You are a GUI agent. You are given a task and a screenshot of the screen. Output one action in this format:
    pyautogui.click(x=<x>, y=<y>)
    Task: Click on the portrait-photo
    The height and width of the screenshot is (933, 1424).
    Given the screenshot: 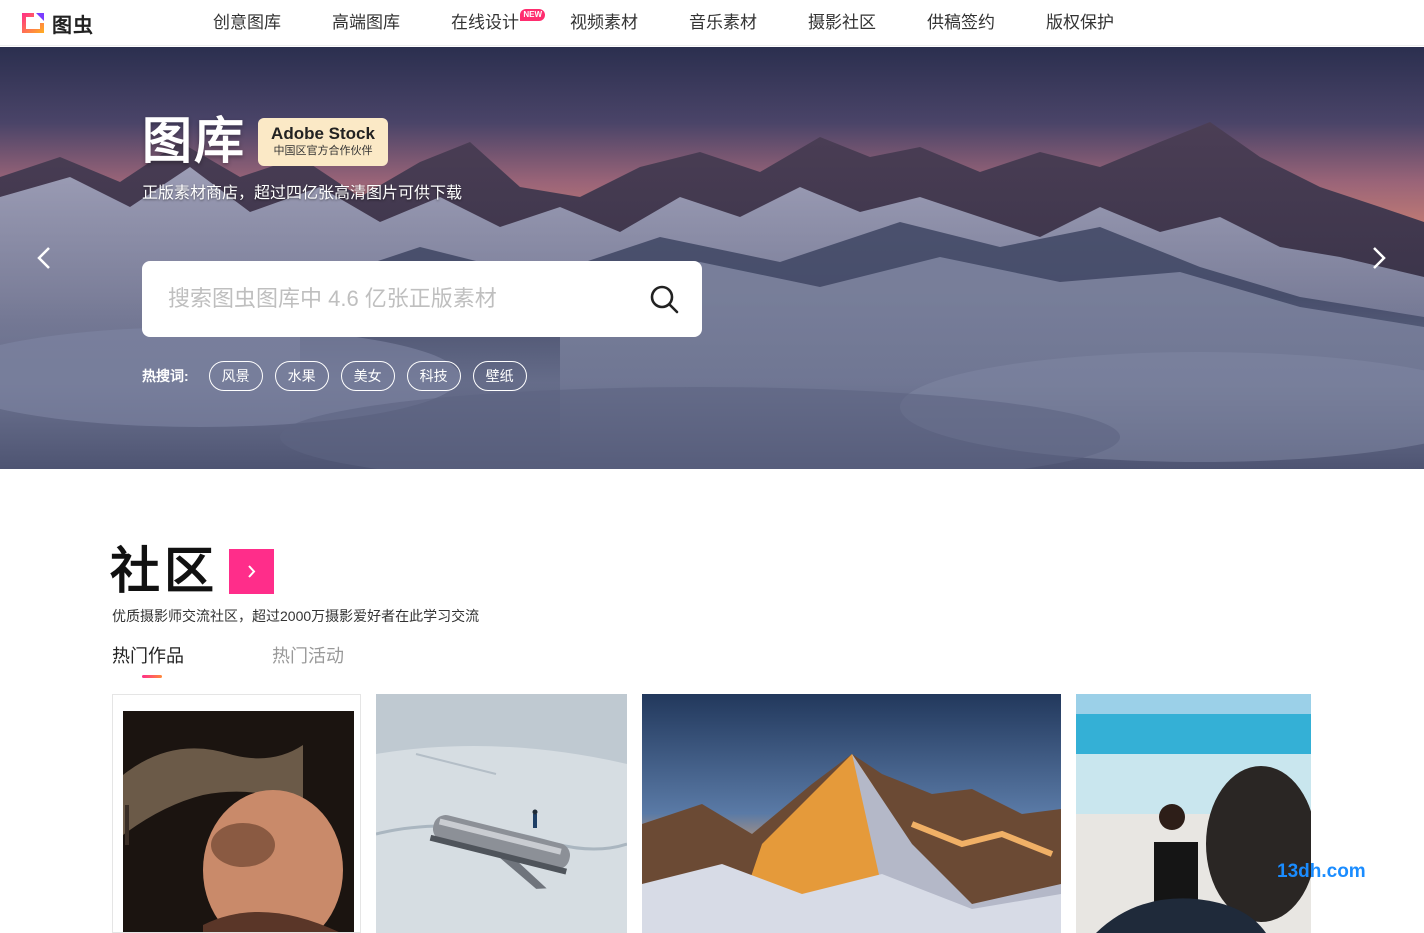 What is the action you would take?
    pyautogui.click(x=236, y=813)
    